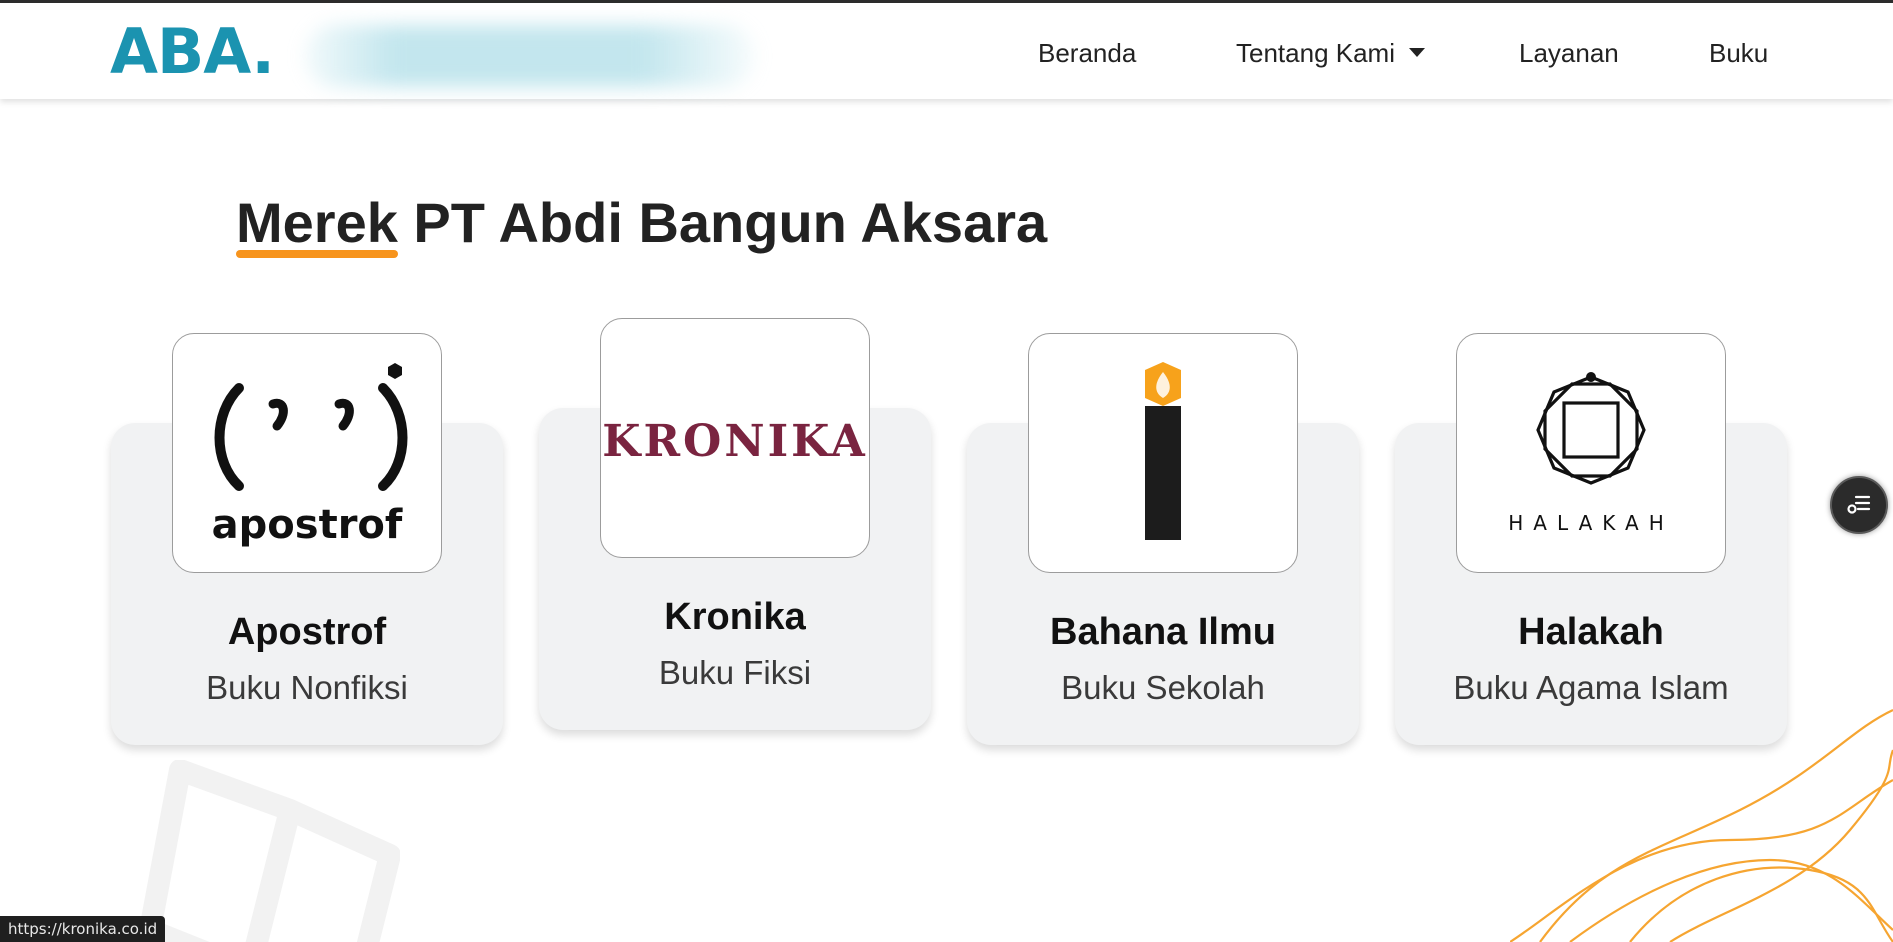 The image size is (1893, 942). Describe the element at coordinates (192, 52) in the screenshot. I see `brand-logo: ABA.` at that location.